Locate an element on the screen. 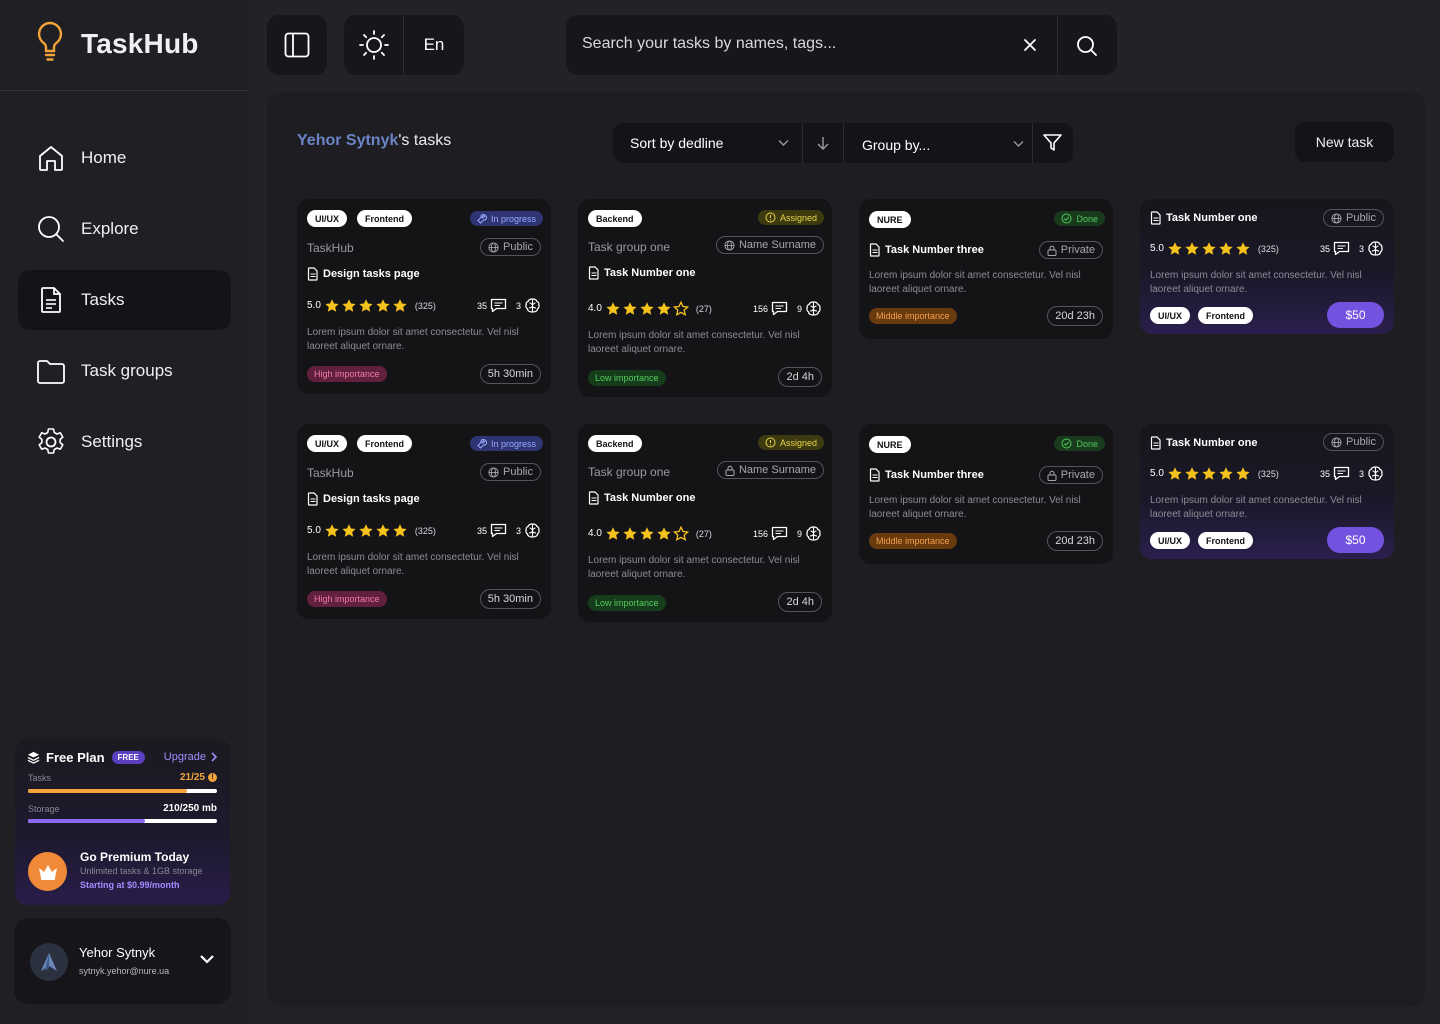  plan-badge: FREE is located at coordinates (128, 757).